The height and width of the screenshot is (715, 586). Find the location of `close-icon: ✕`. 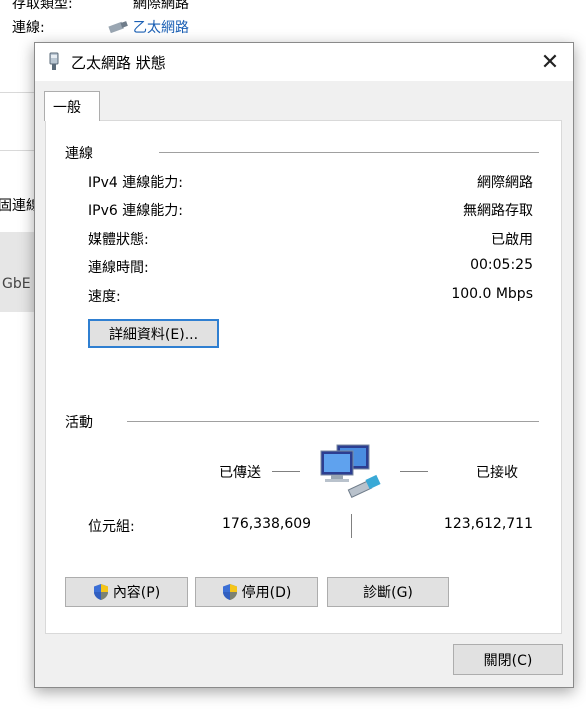

close-icon: ✕ is located at coordinates (550, 62).